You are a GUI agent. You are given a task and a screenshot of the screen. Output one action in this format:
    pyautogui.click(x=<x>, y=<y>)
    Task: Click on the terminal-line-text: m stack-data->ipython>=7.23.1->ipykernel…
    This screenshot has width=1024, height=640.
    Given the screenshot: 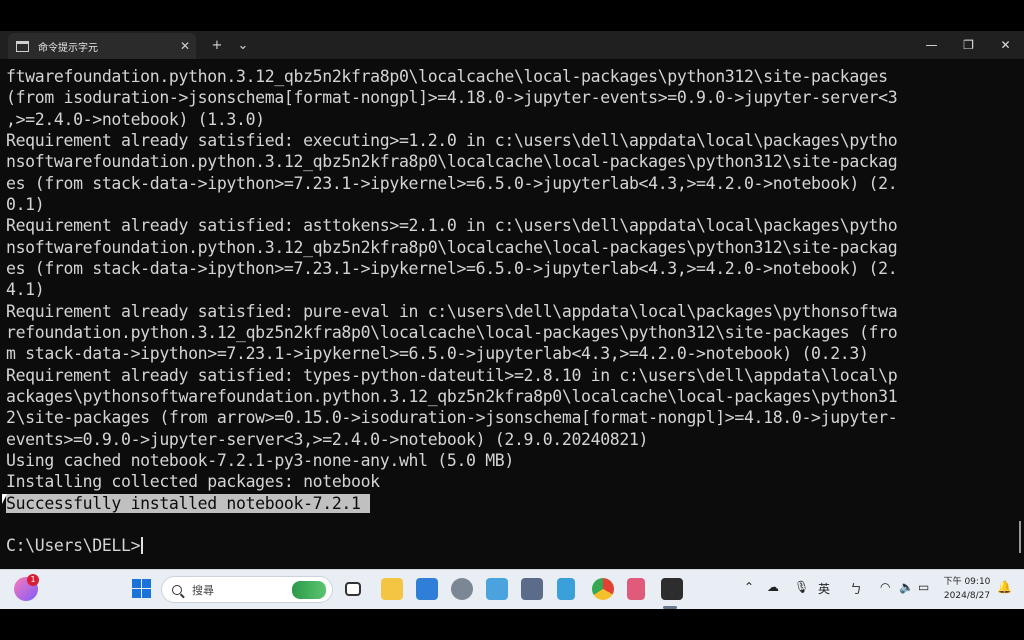 What is the action you would take?
    pyautogui.click(x=437, y=354)
    